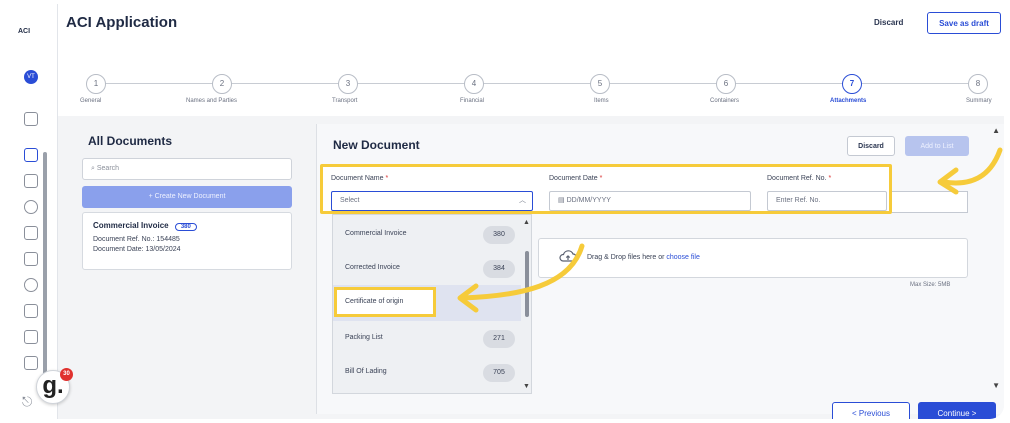 This screenshot has width=1010, height=423. What do you see at coordinates (31, 337) in the screenshot?
I see `archive-icon` at bounding box center [31, 337].